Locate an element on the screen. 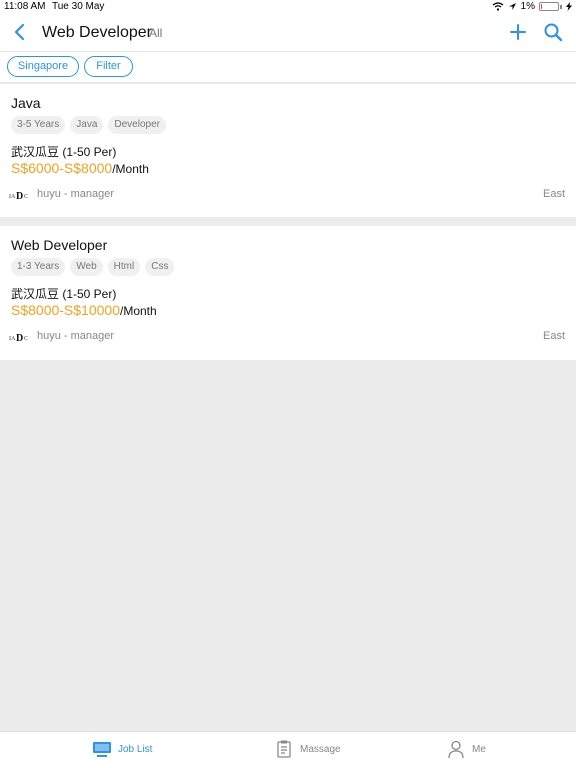  person-icon is located at coordinates (456, 749).